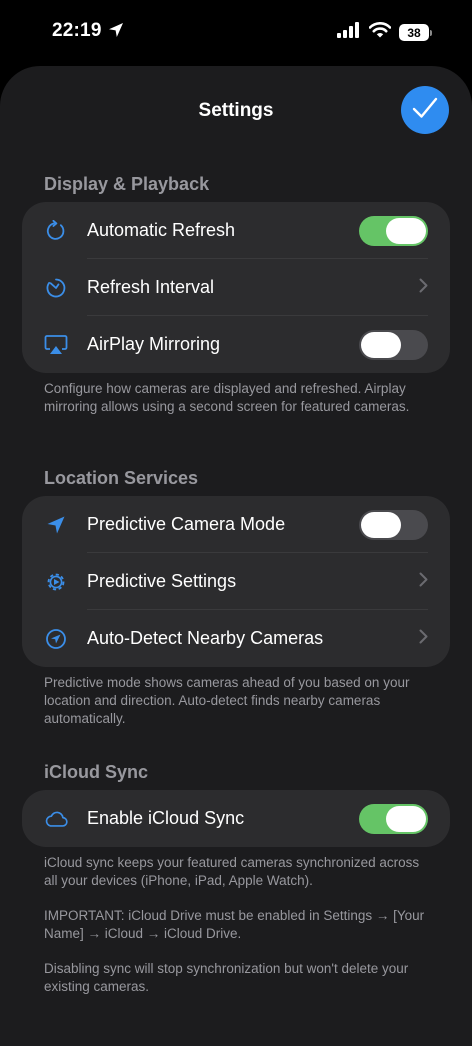 The image size is (472, 1046). I want to click on enable-icloud-sync-label: Enable iCloud Sync, so click(166, 818).